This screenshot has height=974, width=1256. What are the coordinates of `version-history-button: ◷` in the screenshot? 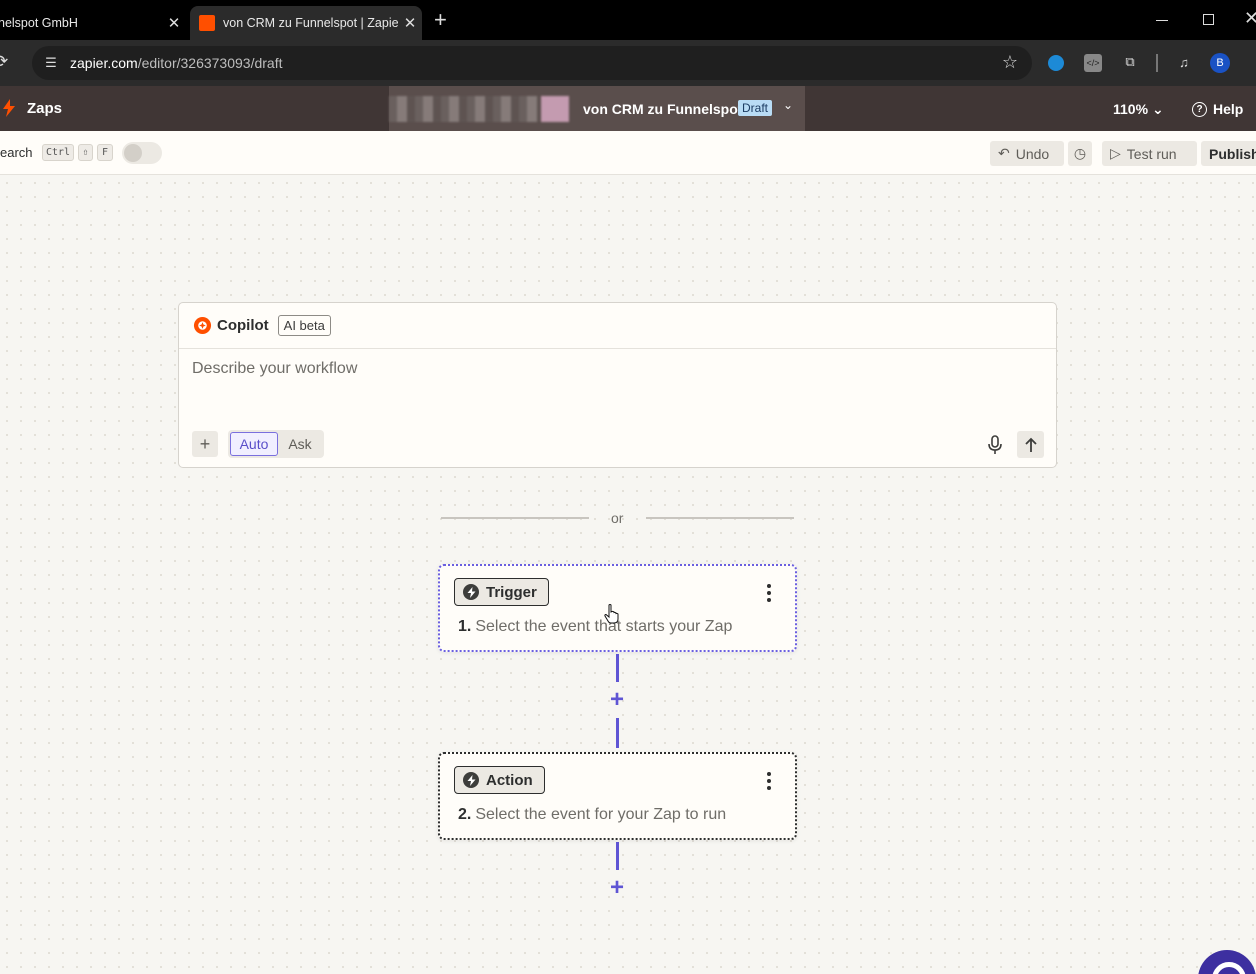 It's located at (1080, 153).